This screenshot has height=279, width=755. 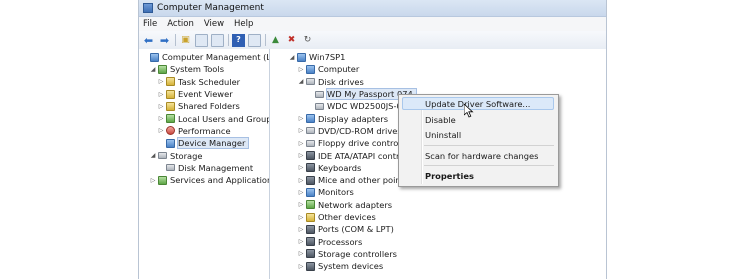 I want to click on tree-item: ▷ Network adapters, so click(x=438, y=205).